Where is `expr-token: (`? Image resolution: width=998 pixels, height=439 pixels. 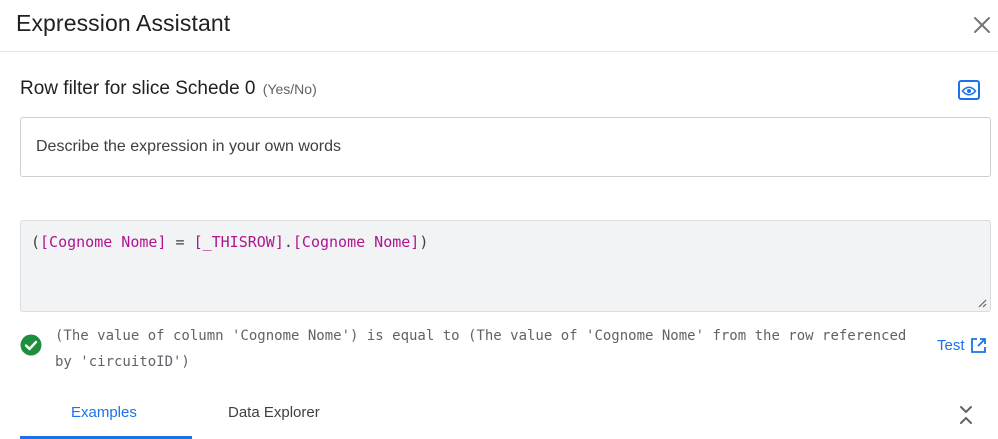 expr-token: ( is located at coordinates (36, 242).